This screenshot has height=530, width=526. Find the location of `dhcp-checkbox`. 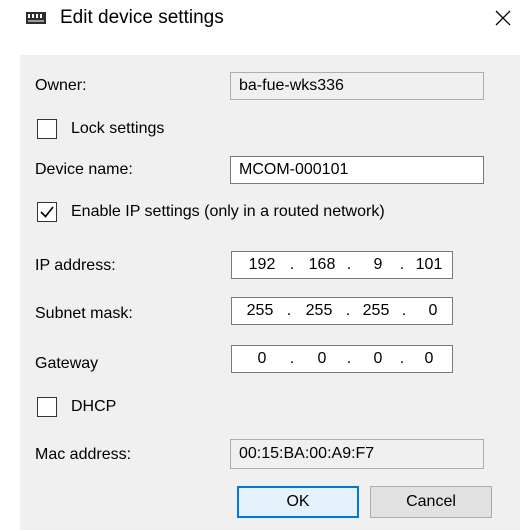

dhcp-checkbox is located at coordinates (47, 407).